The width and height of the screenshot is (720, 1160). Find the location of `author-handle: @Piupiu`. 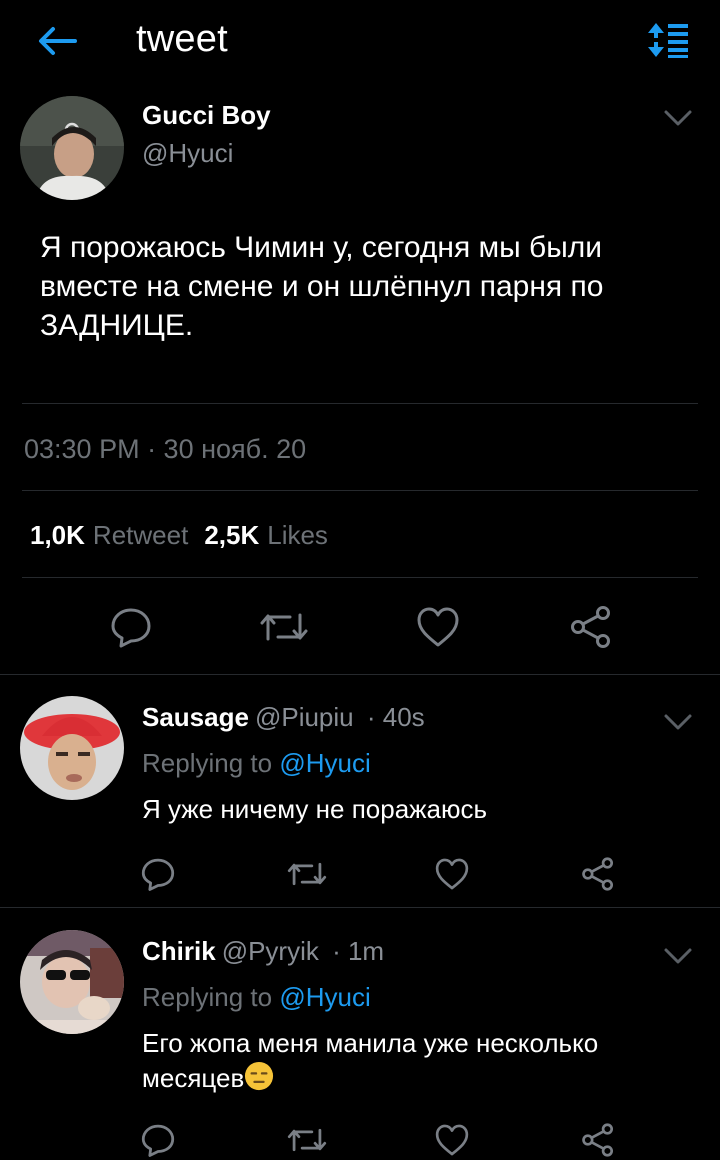

author-handle: @Piupiu is located at coordinates (304, 717).